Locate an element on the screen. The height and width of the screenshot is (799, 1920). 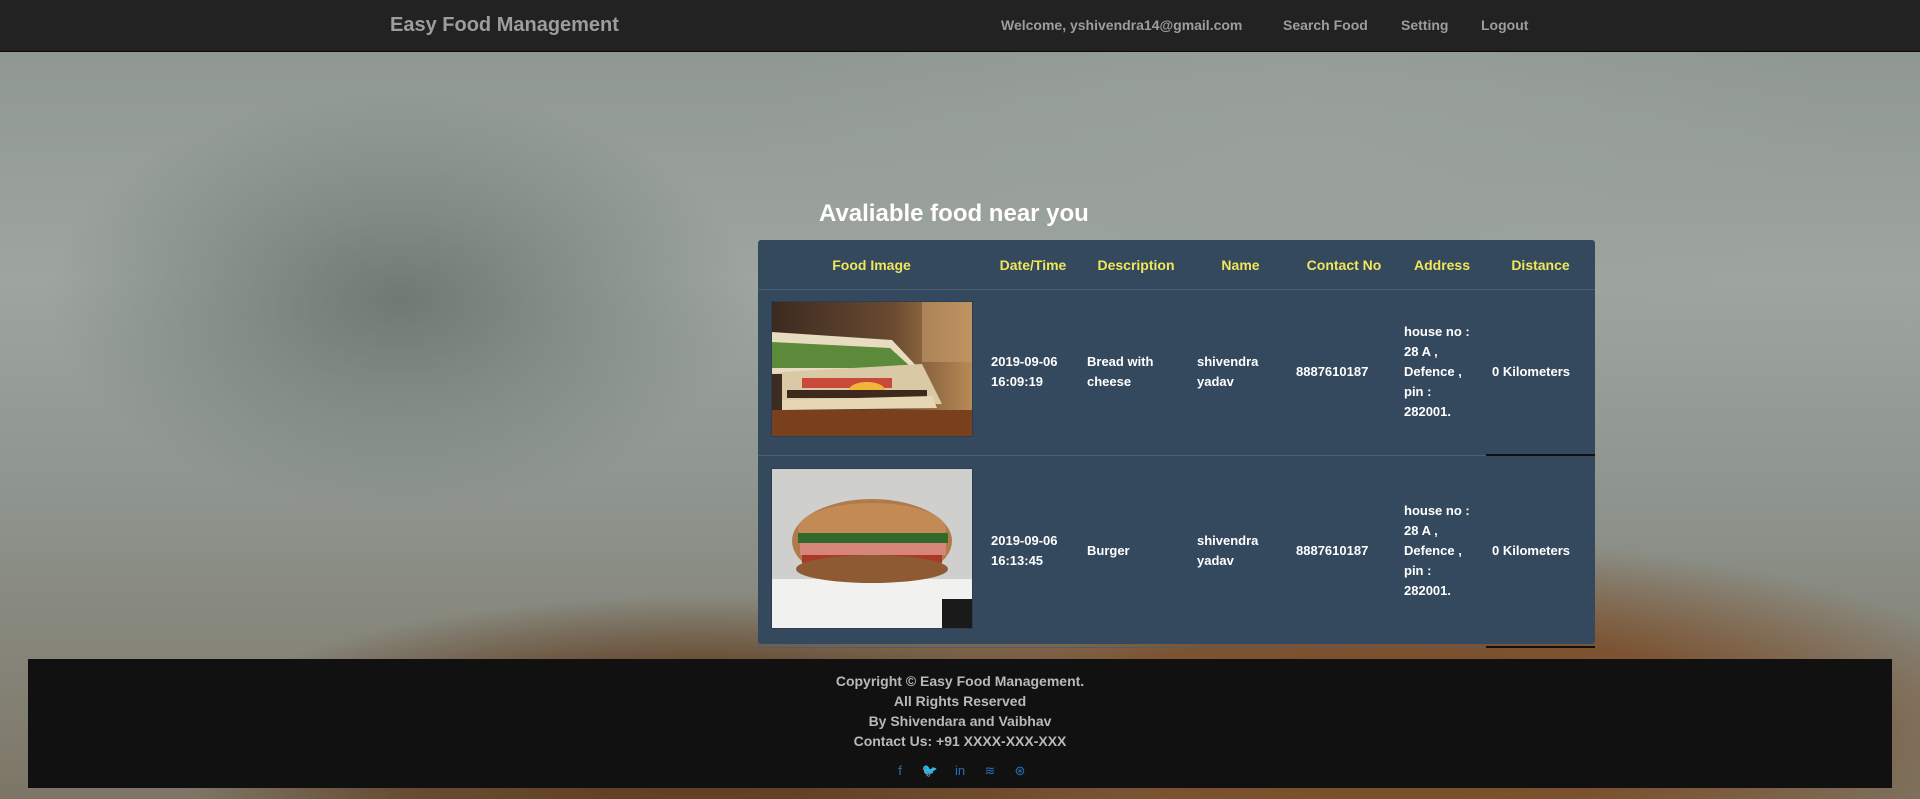
column-header: Description is located at coordinates (1136, 265).